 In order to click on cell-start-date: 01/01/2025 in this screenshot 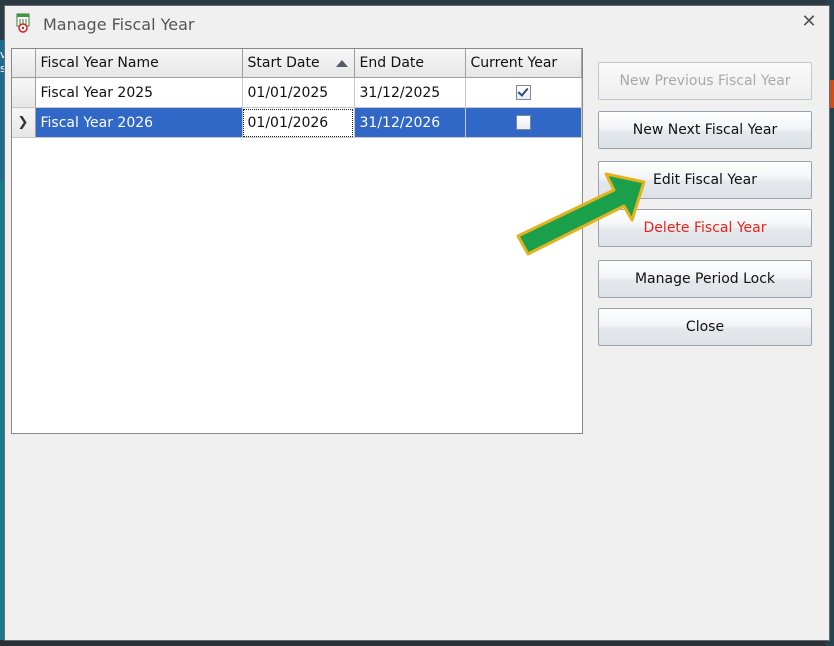, I will do `click(298, 92)`.